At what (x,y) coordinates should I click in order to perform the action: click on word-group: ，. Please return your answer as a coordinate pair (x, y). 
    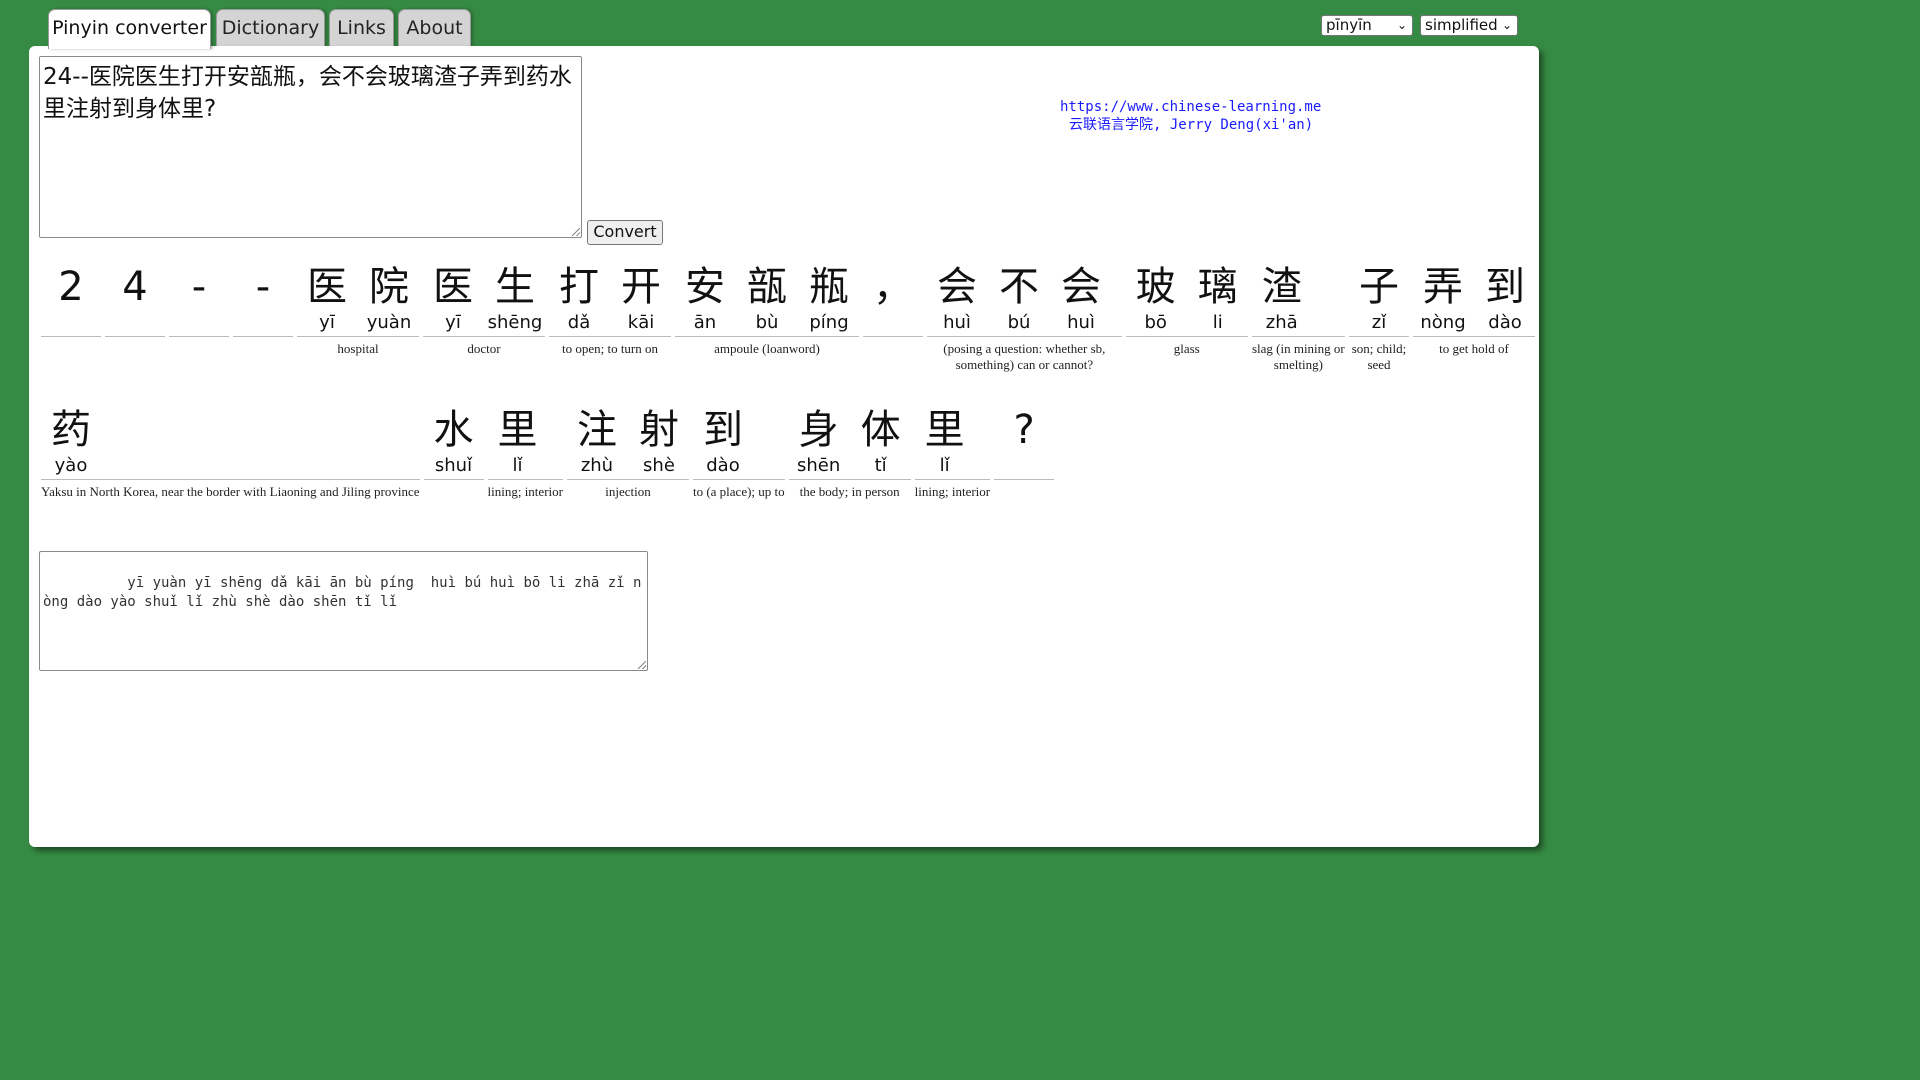
    Looking at the image, I should click on (893, 301).